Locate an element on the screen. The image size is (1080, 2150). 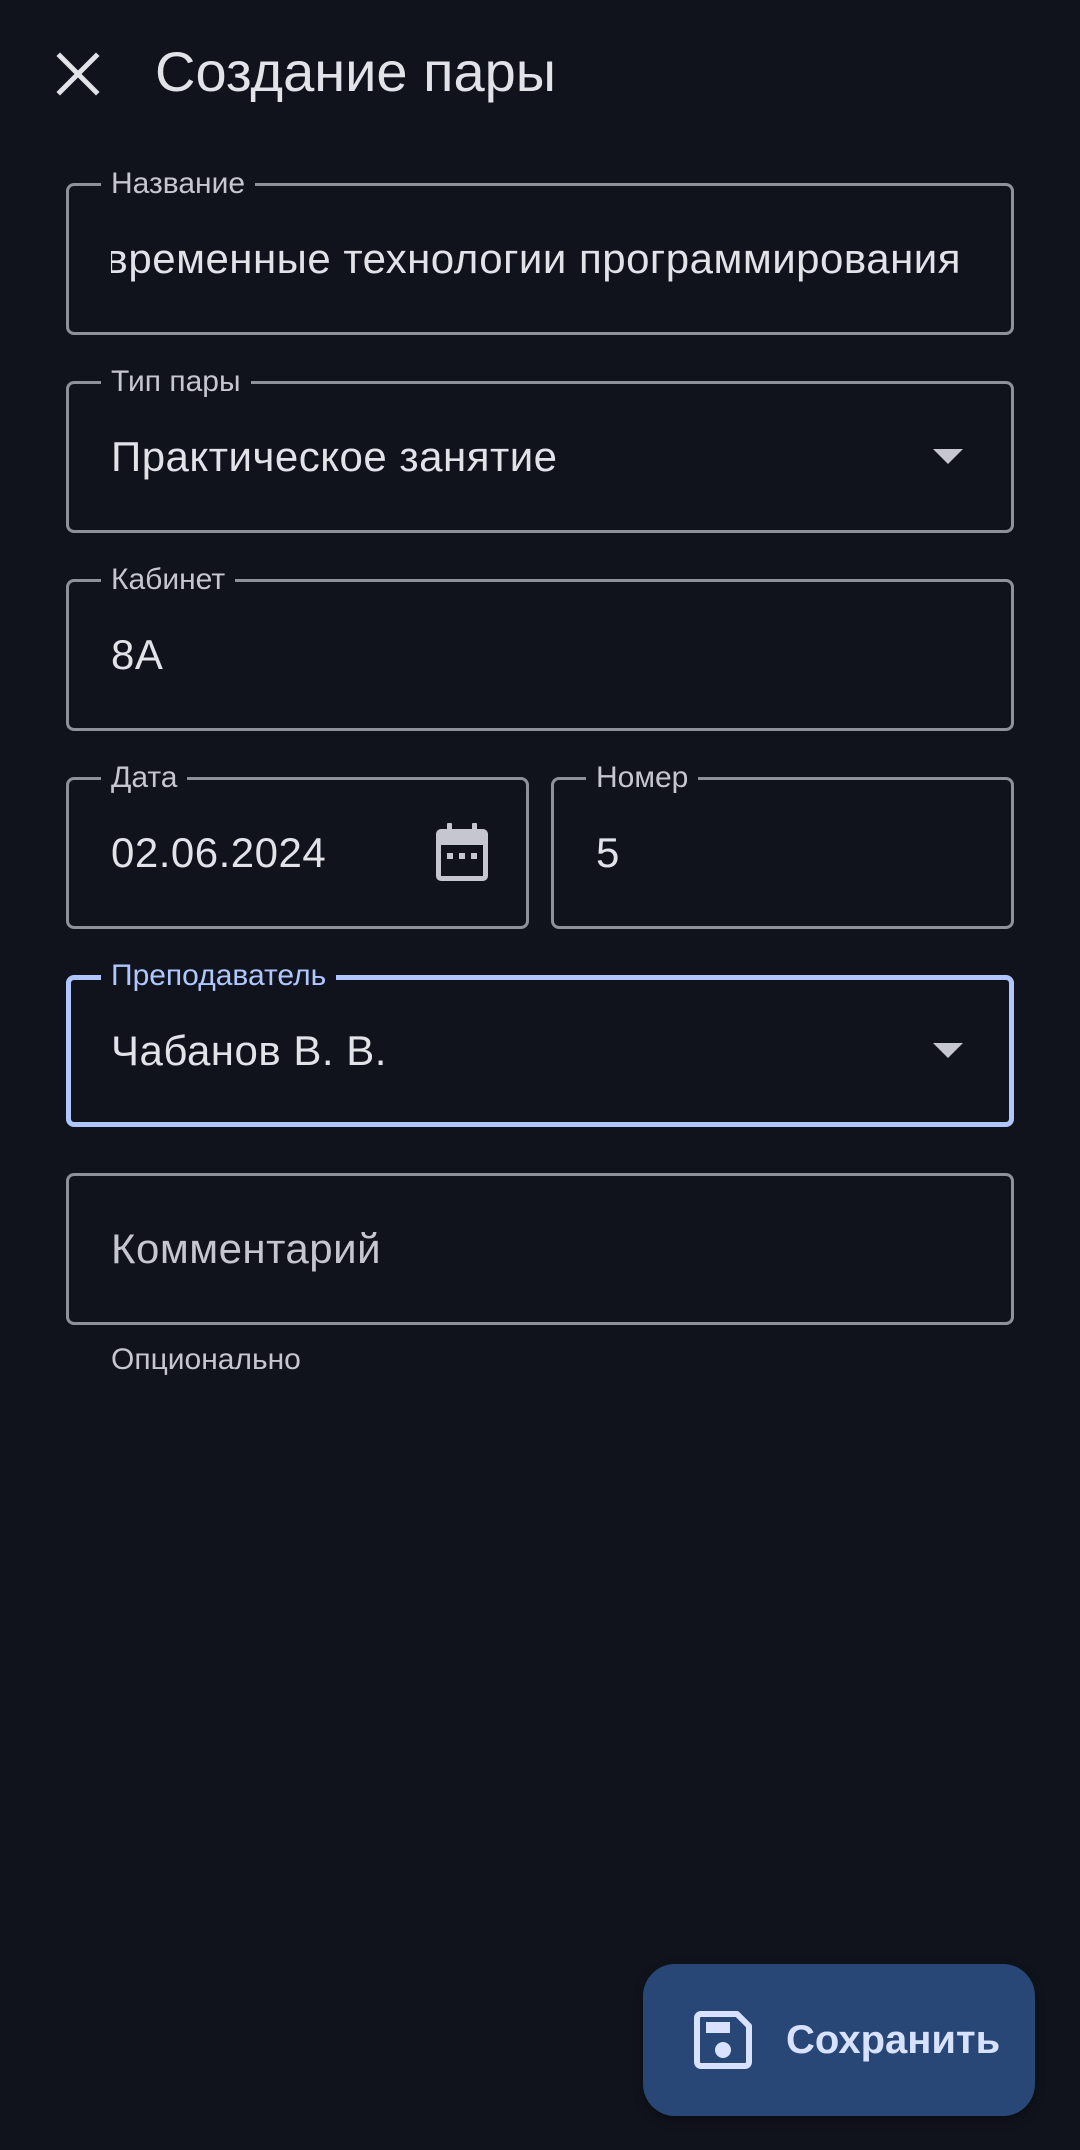
pair-type-value: Практическое занятие is located at coordinates (334, 456).